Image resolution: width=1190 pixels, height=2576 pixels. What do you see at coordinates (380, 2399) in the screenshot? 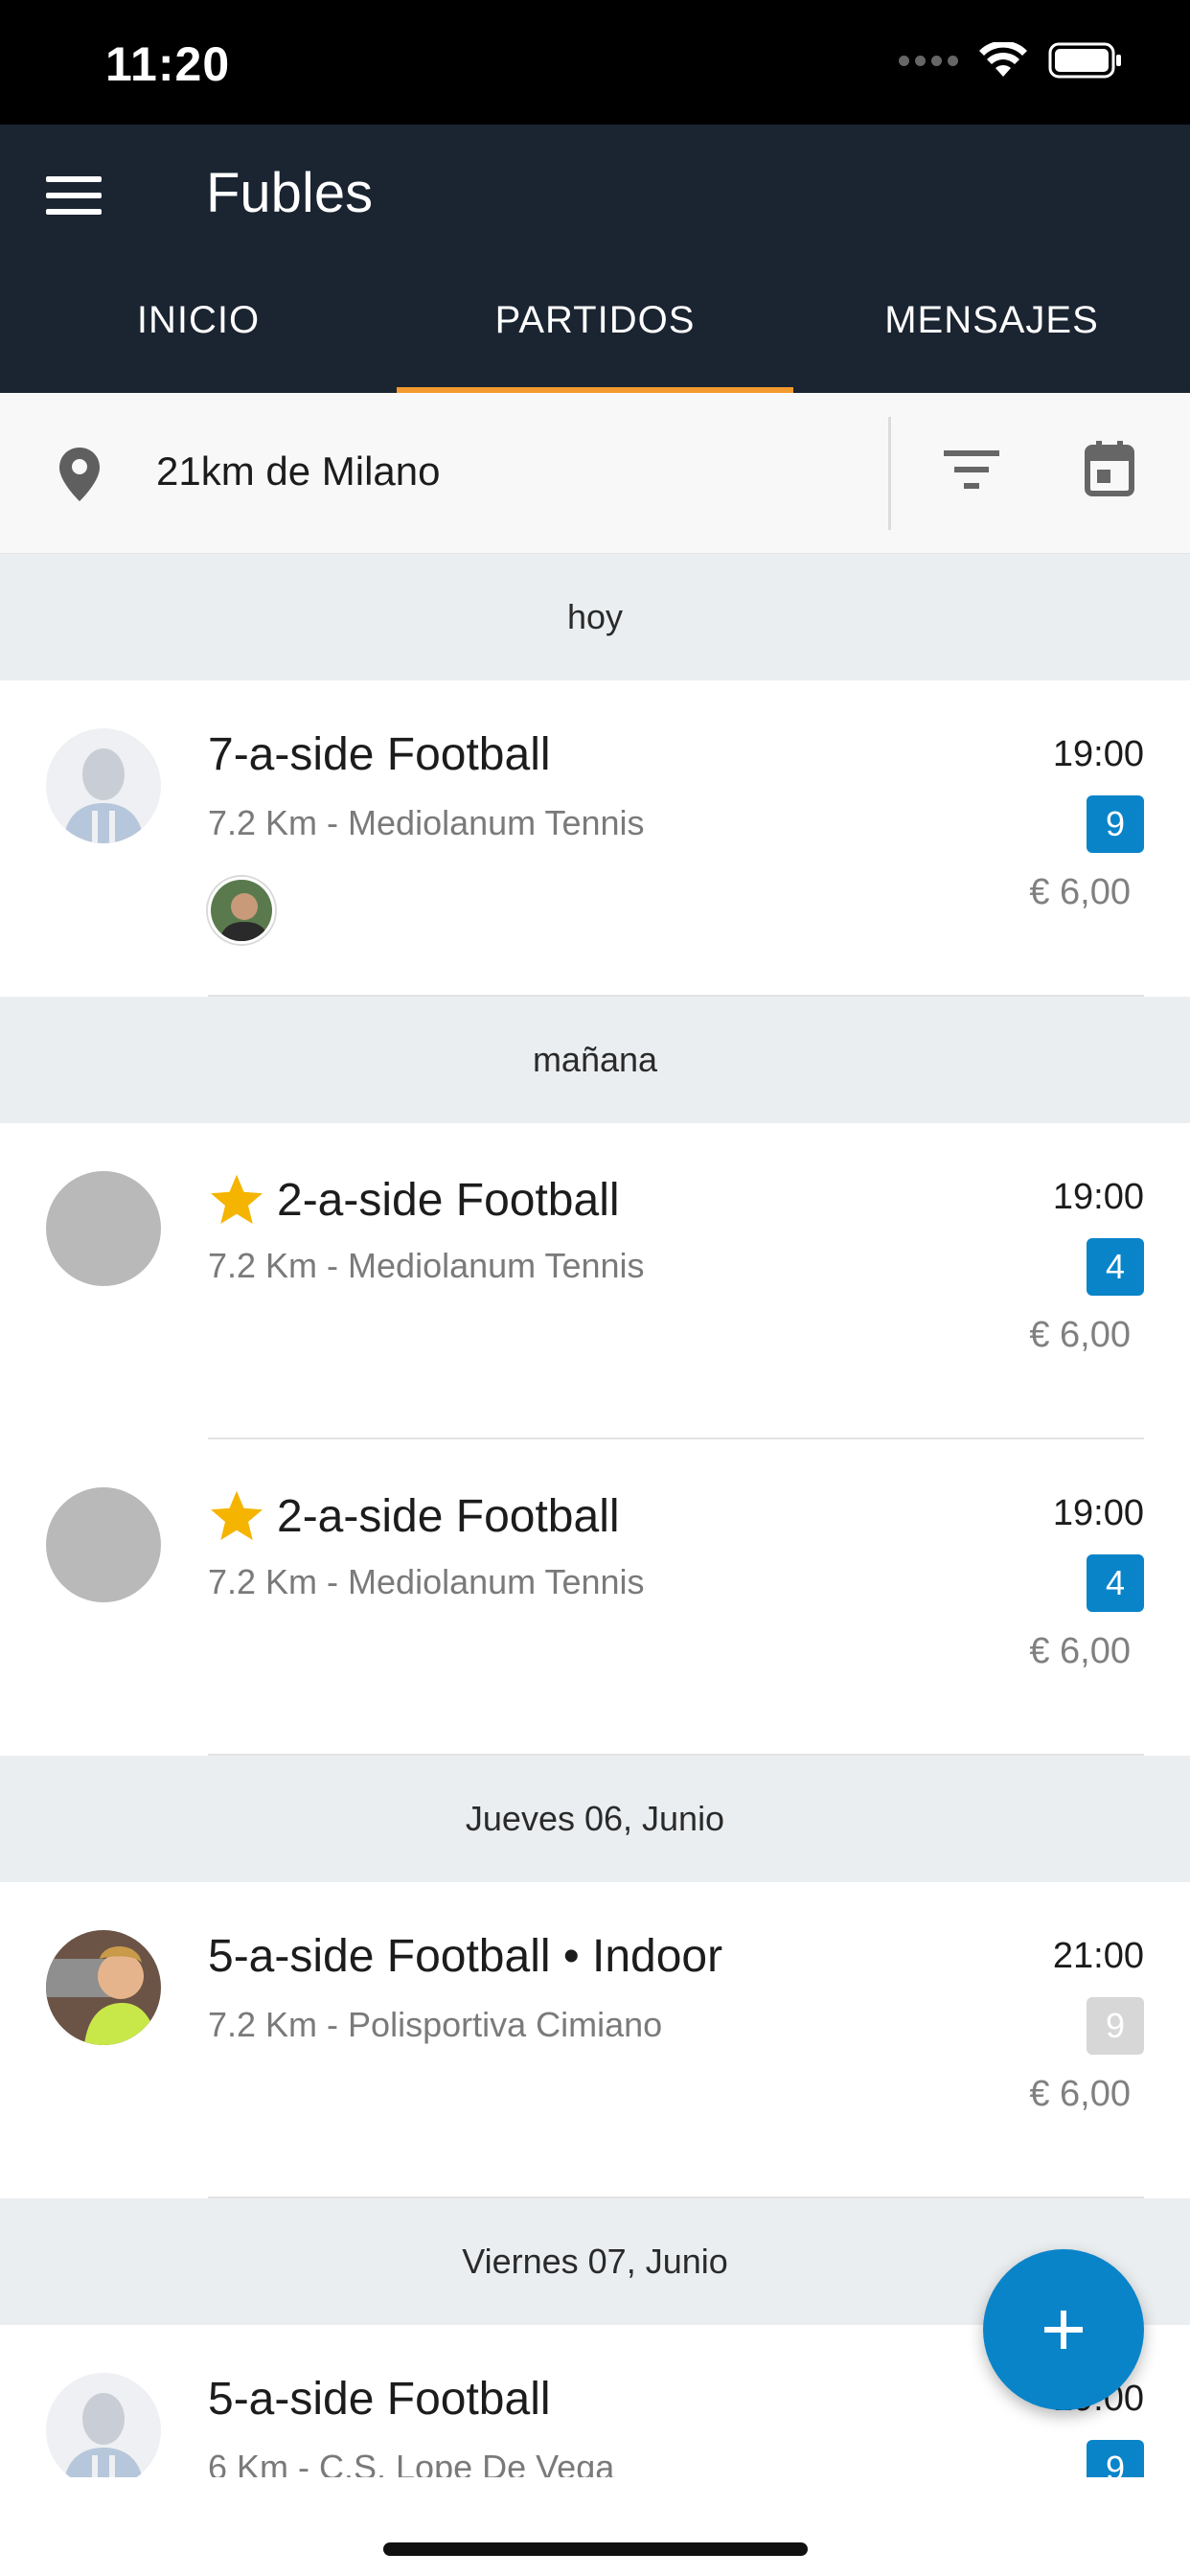
I see `match-title: 5-a-side Football` at bounding box center [380, 2399].